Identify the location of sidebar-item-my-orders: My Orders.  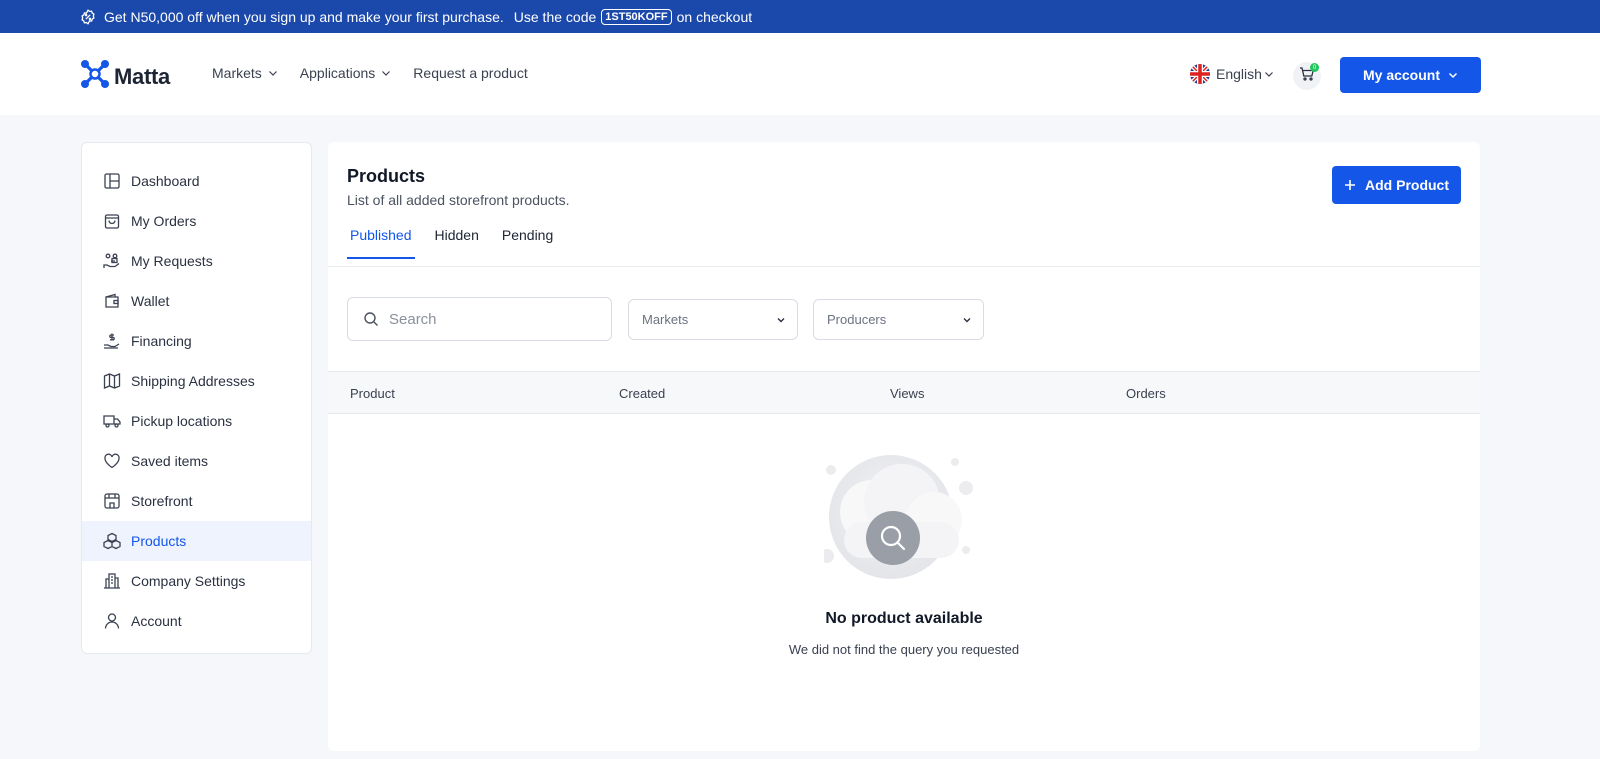
(196, 221).